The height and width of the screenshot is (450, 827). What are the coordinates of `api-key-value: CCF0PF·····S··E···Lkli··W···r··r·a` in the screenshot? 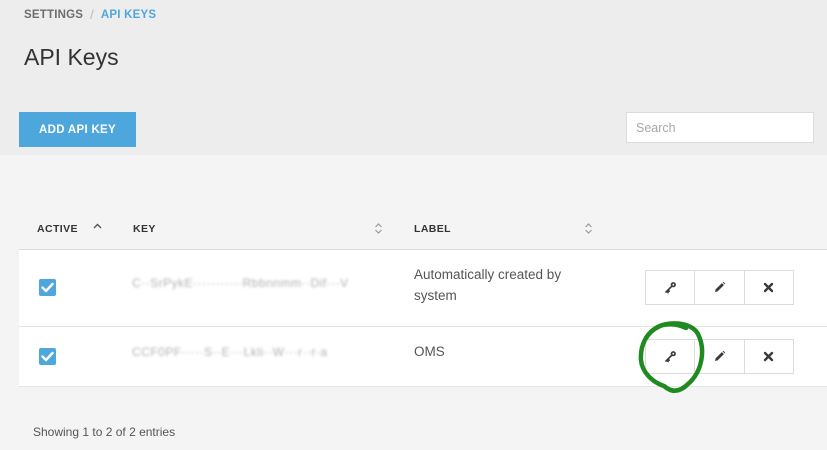 It's located at (230, 352).